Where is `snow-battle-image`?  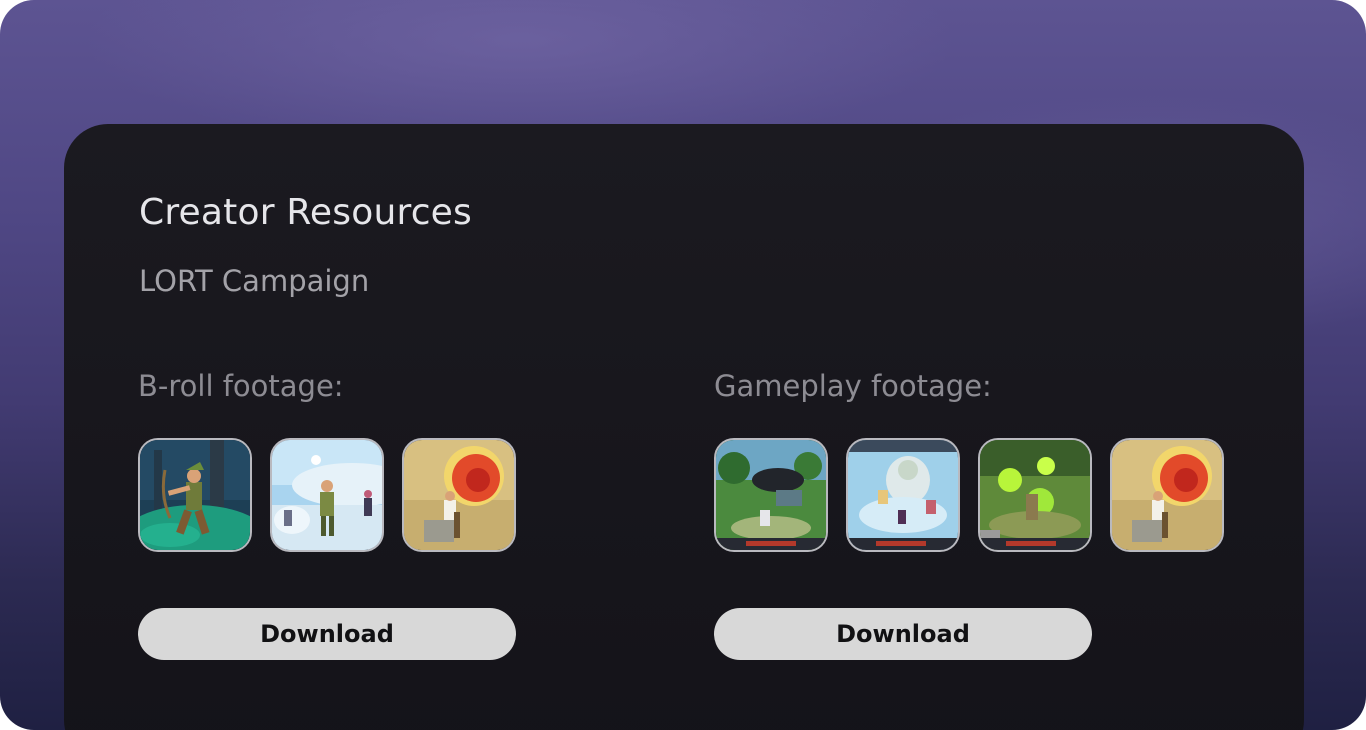 snow-battle-image is located at coordinates (327, 495).